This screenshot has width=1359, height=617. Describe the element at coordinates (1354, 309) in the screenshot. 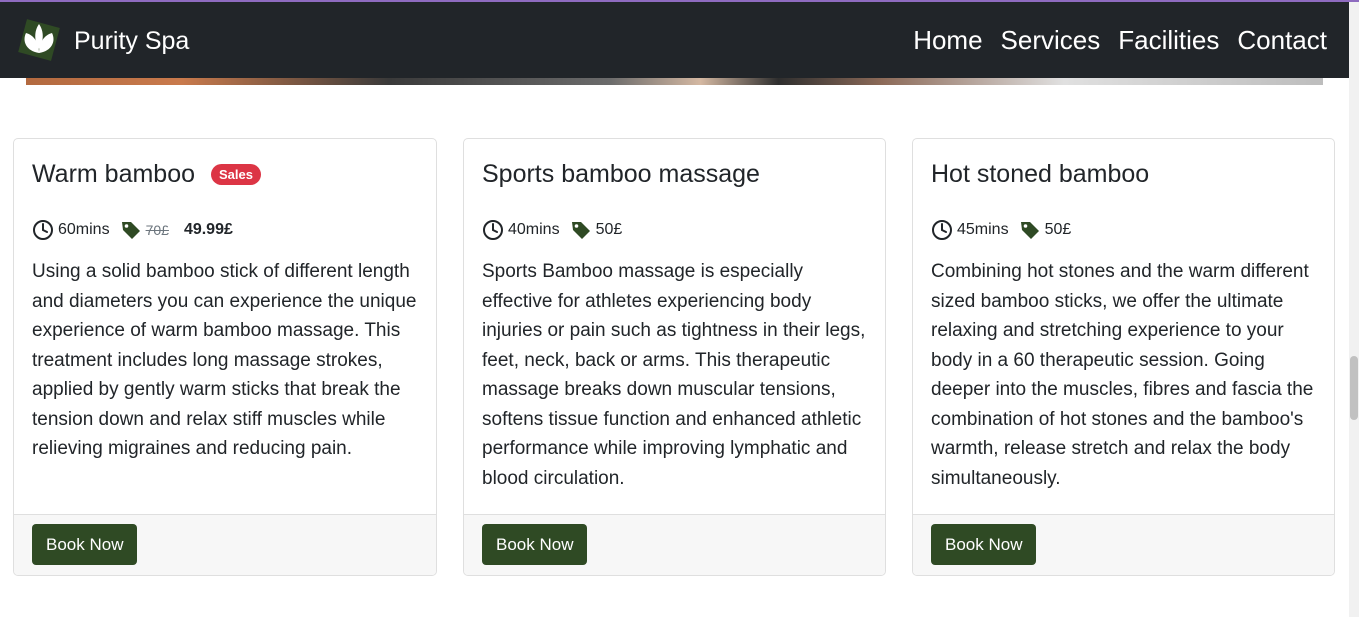

I see `page-scrollbar` at that location.